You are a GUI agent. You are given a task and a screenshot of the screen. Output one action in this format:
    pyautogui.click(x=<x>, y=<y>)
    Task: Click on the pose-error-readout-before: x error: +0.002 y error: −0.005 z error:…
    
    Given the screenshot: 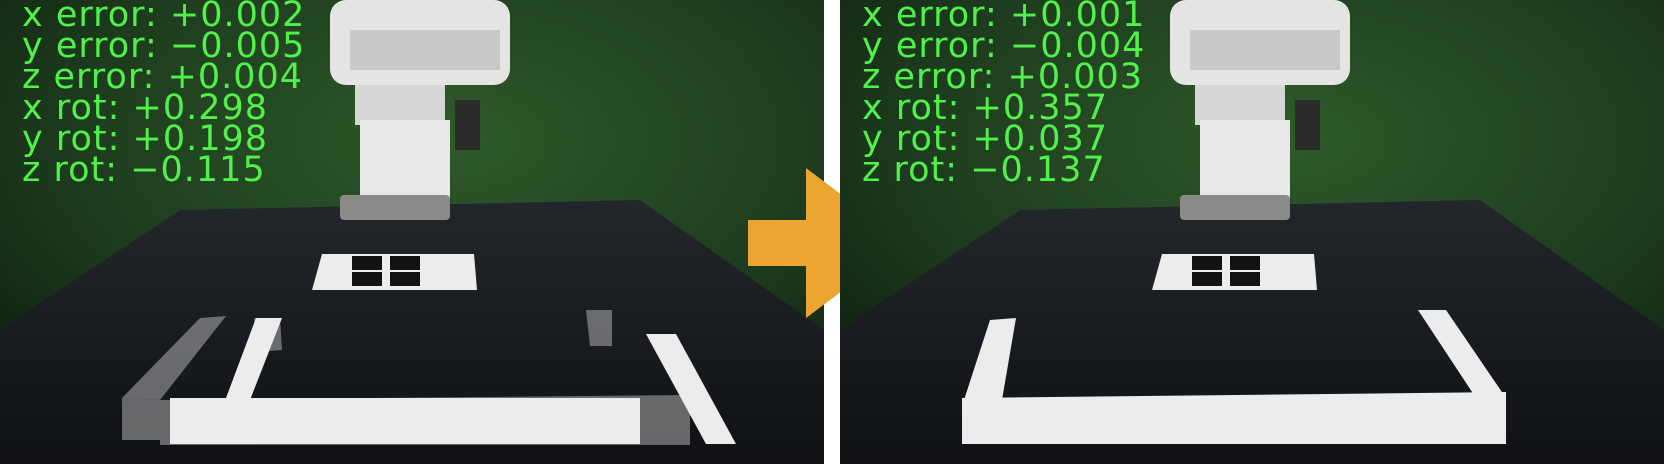 What is the action you would take?
    pyautogui.click(x=163, y=95)
    